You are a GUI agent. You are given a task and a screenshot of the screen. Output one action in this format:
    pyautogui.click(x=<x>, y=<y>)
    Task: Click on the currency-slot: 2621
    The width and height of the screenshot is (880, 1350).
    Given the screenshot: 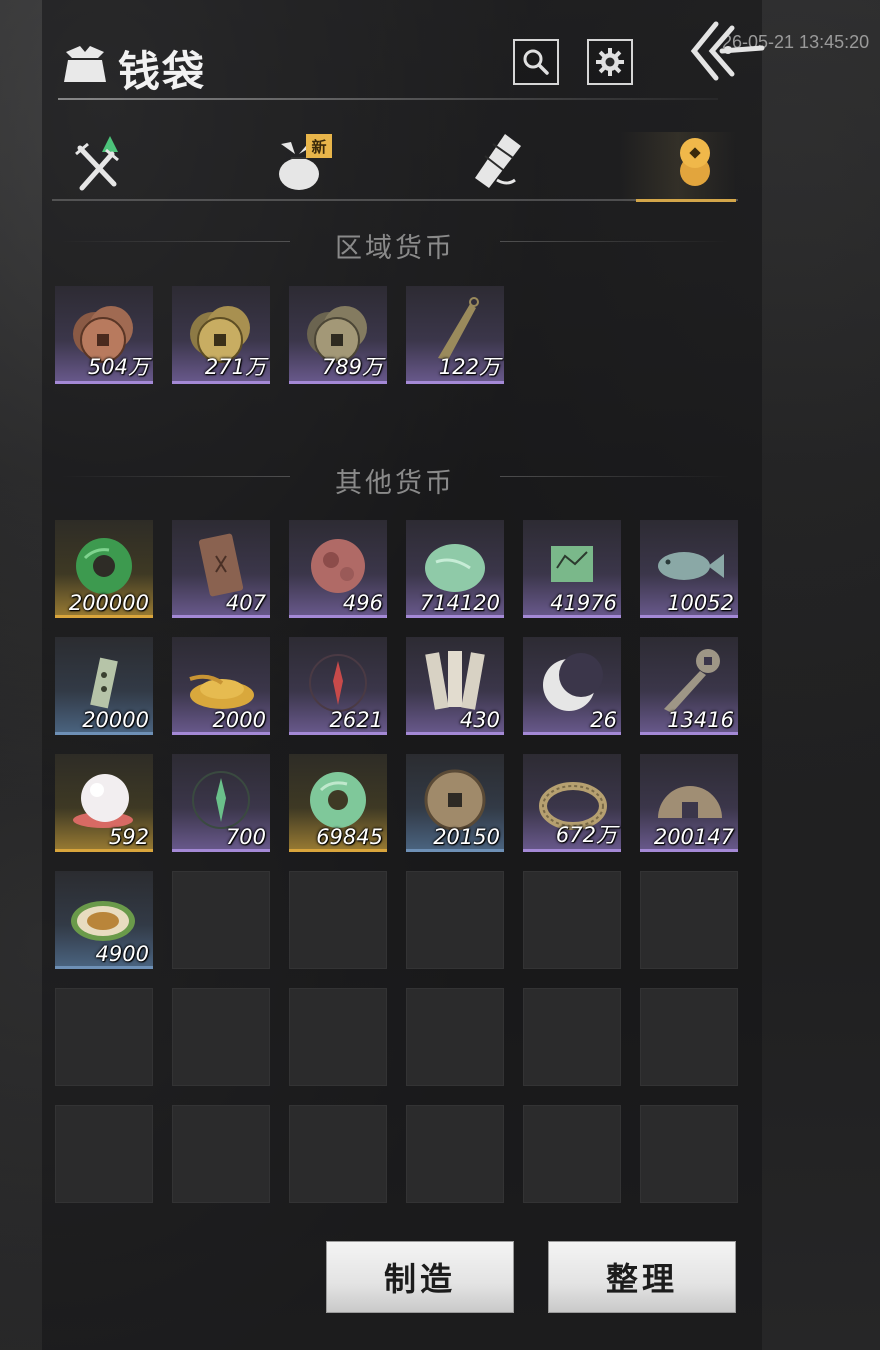 What is the action you would take?
    pyautogui.click(x=338, y=686)
    